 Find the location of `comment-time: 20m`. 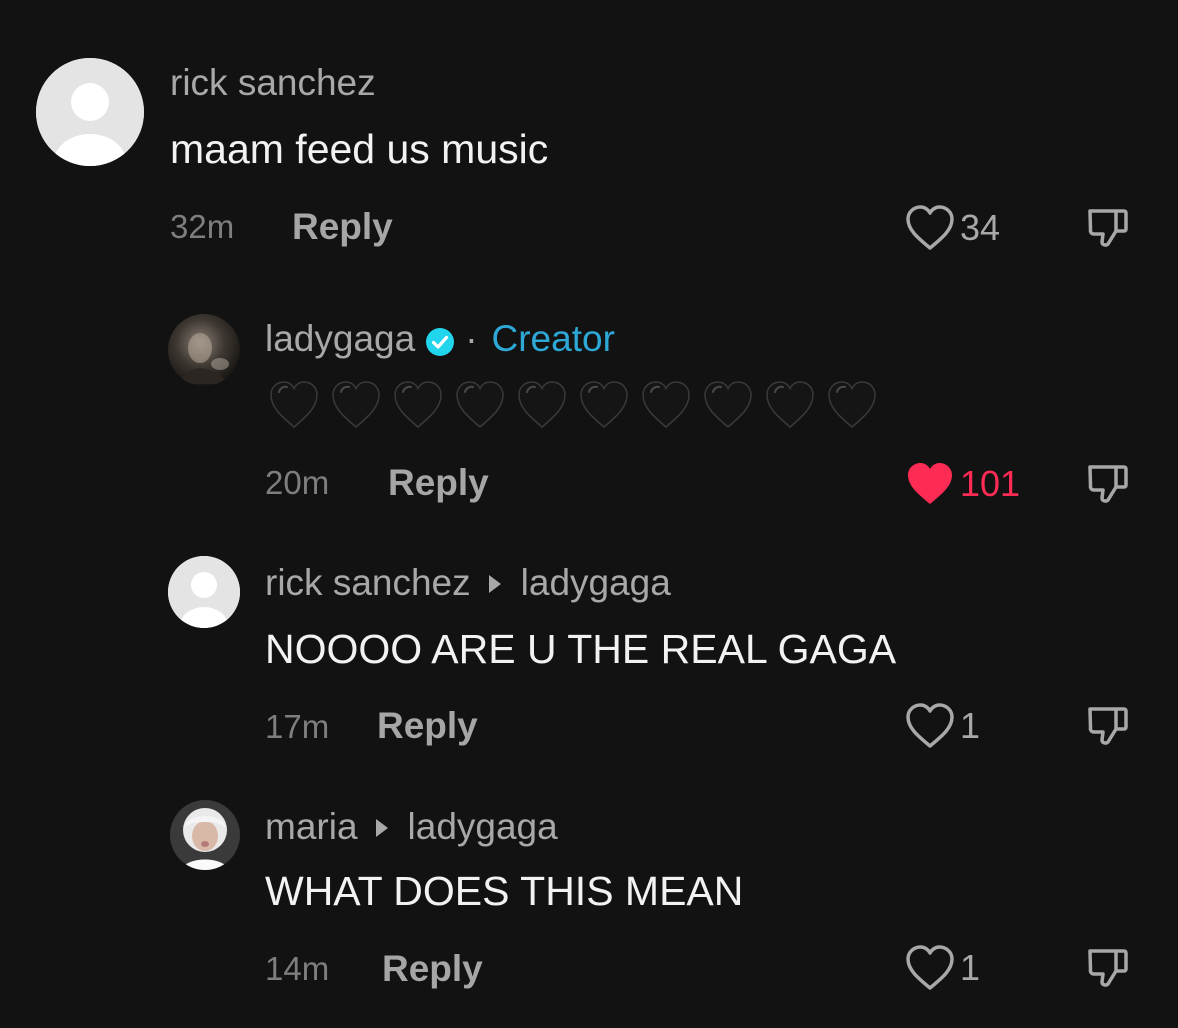

comment-time: 20m is located at coordinates (297, 482).